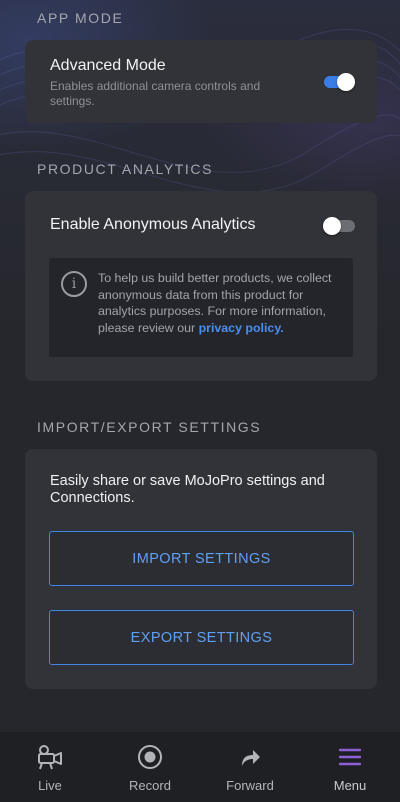 The width and height of the screenshot is (400, 802). Describe the element at coordinates (350, 767) in the screenshot. I see `nav-item-menu: Menu` at that location.